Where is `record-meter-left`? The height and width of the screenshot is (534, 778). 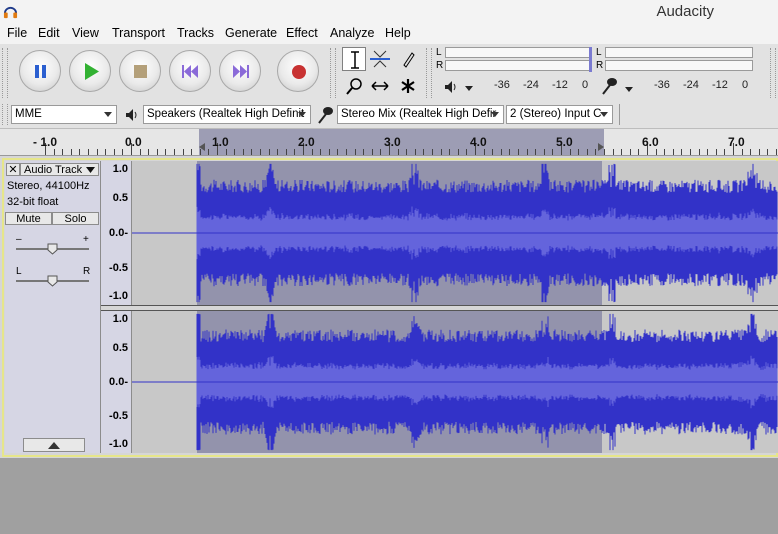 record-meter-left is located at coordinates (679, 52).